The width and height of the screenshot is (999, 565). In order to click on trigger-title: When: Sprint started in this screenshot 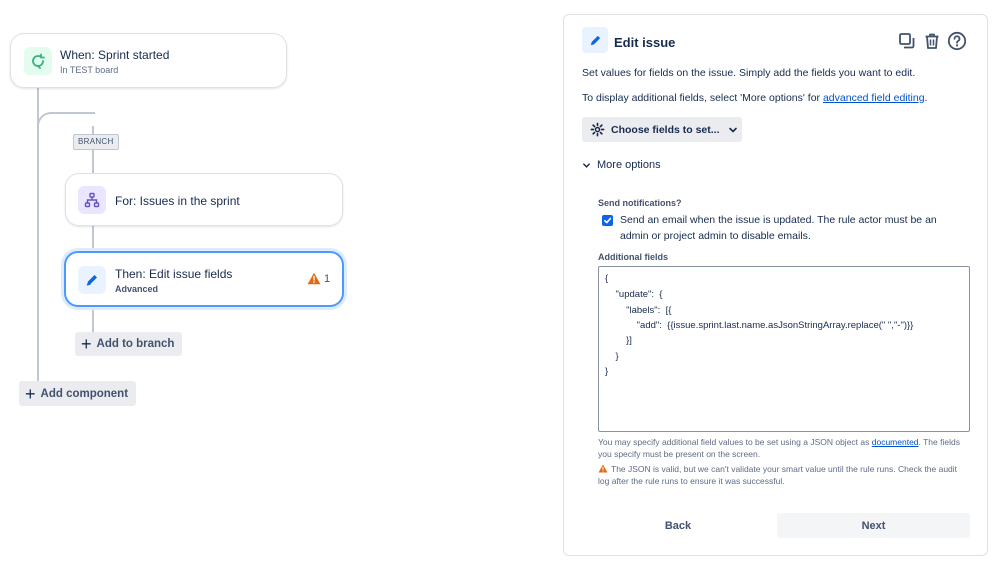, I will do `click(115, 55)`.